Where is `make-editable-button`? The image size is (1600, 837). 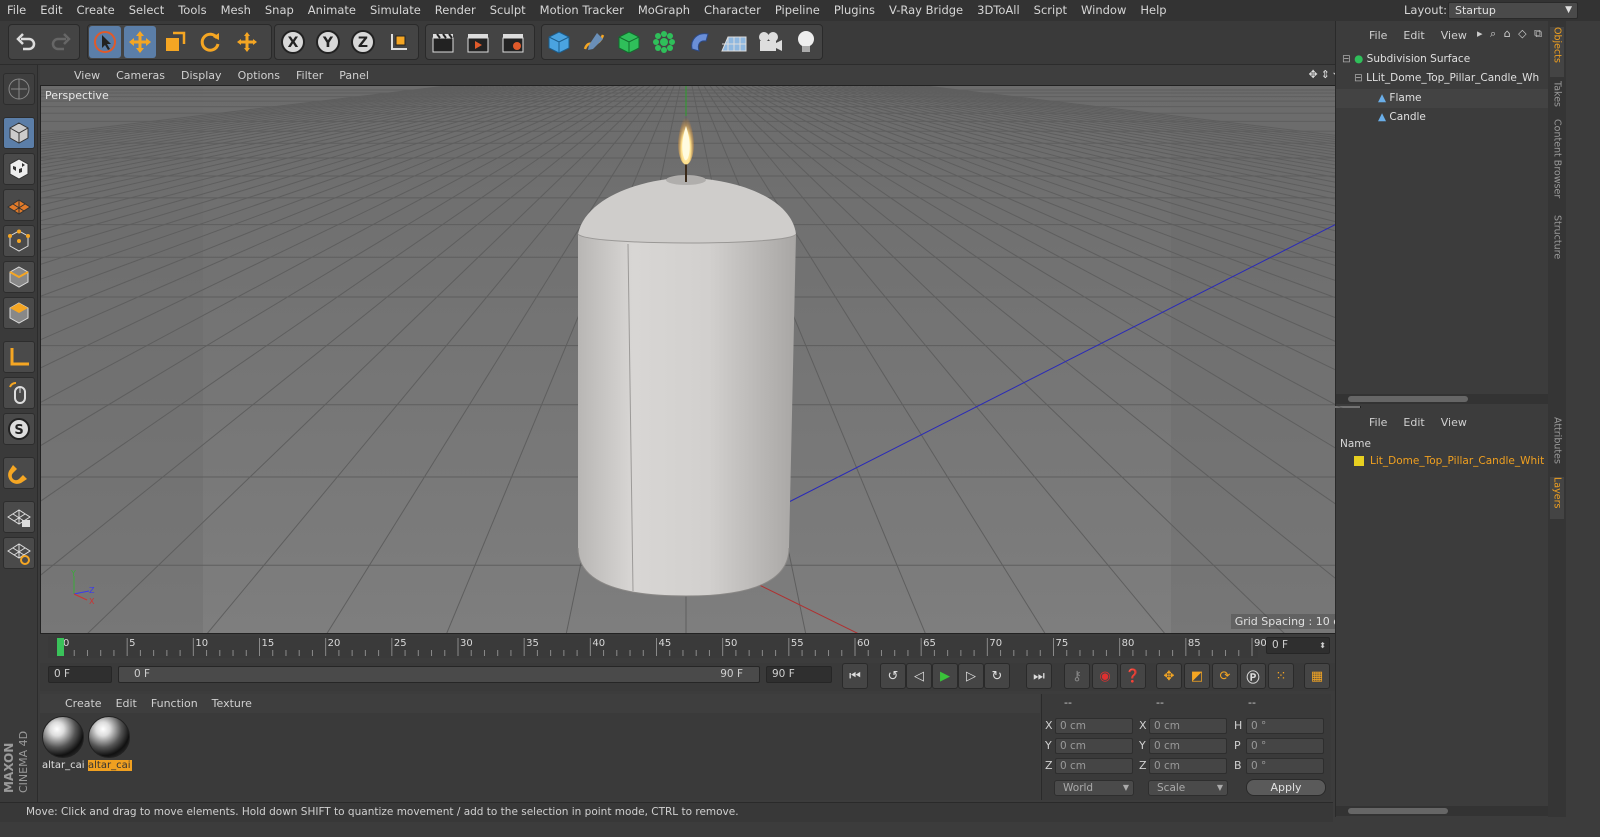
make-editable-button is located at coordinates (19, 89).